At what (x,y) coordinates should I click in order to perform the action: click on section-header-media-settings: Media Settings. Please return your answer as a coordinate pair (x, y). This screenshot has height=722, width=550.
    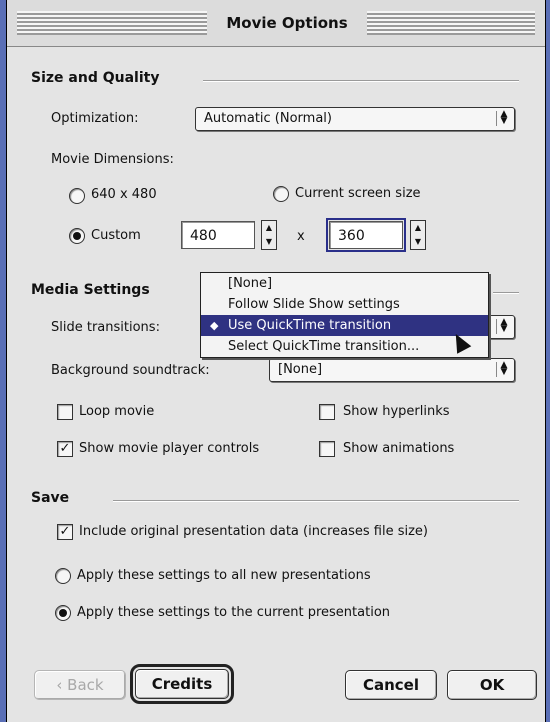
    Looking at the image, I should click on (90, 290).